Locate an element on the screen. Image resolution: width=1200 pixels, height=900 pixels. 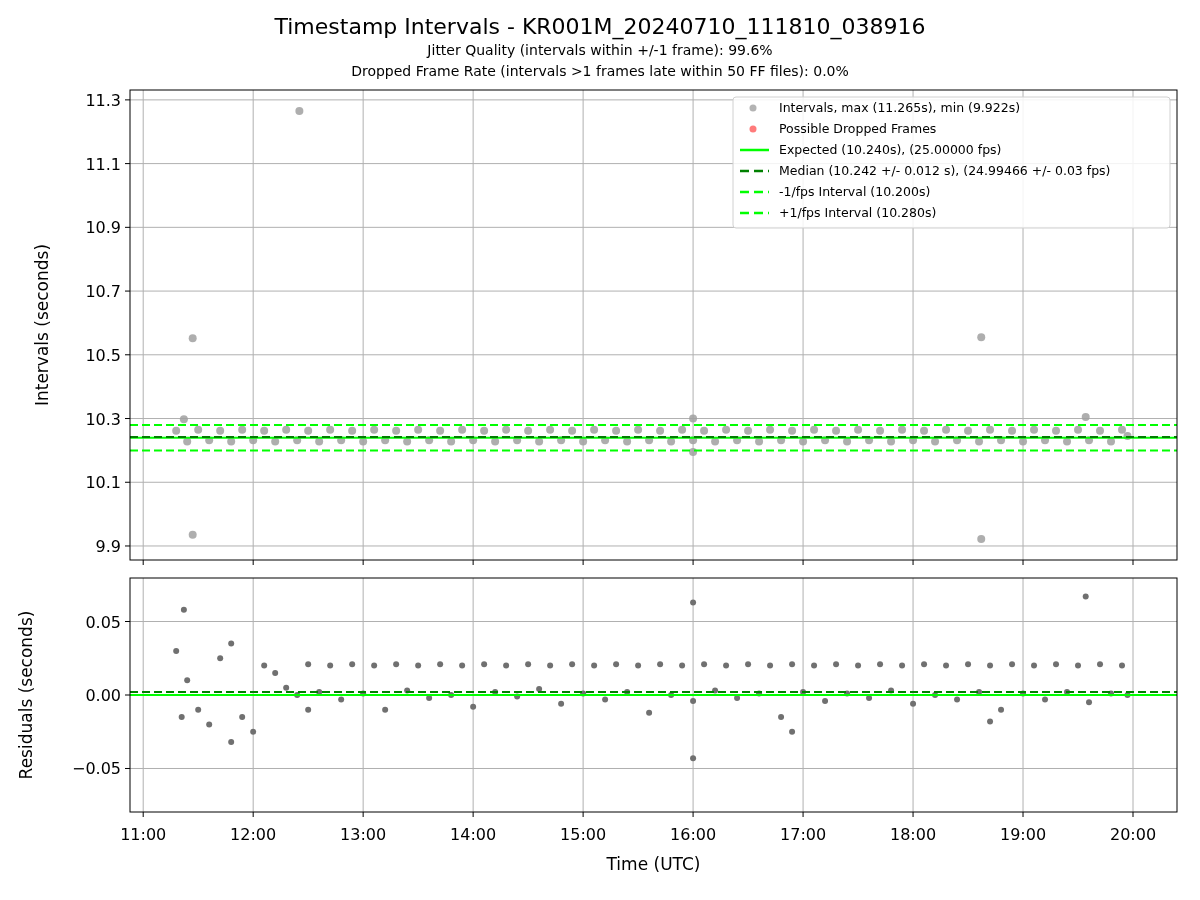
tick-label: −0.05 is located at coordinates (96, 769).